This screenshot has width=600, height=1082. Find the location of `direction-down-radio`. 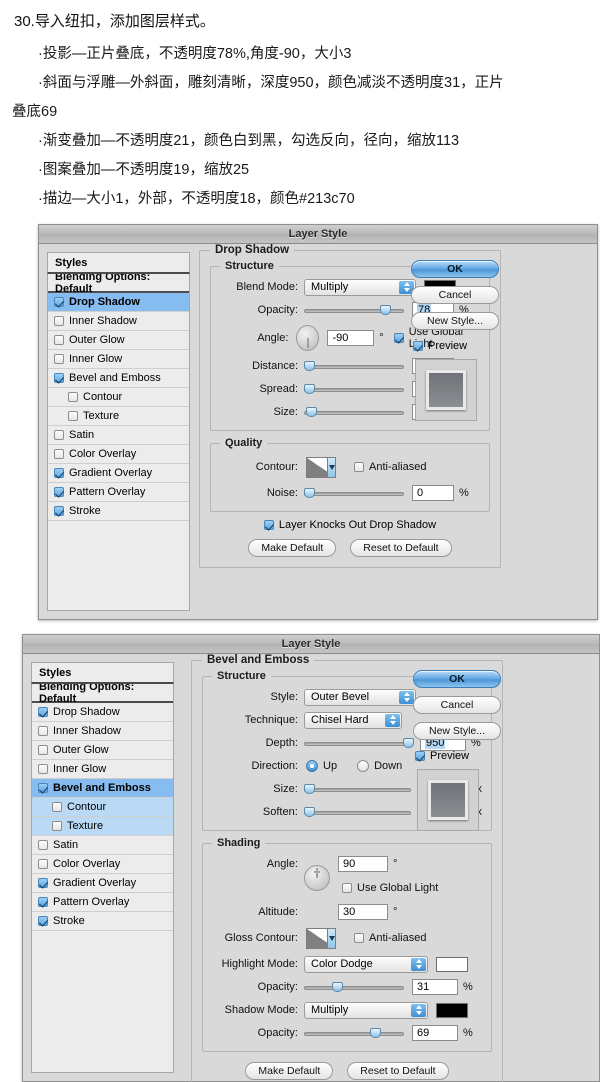

direction-down-radio is located at coordinates (363, 766).